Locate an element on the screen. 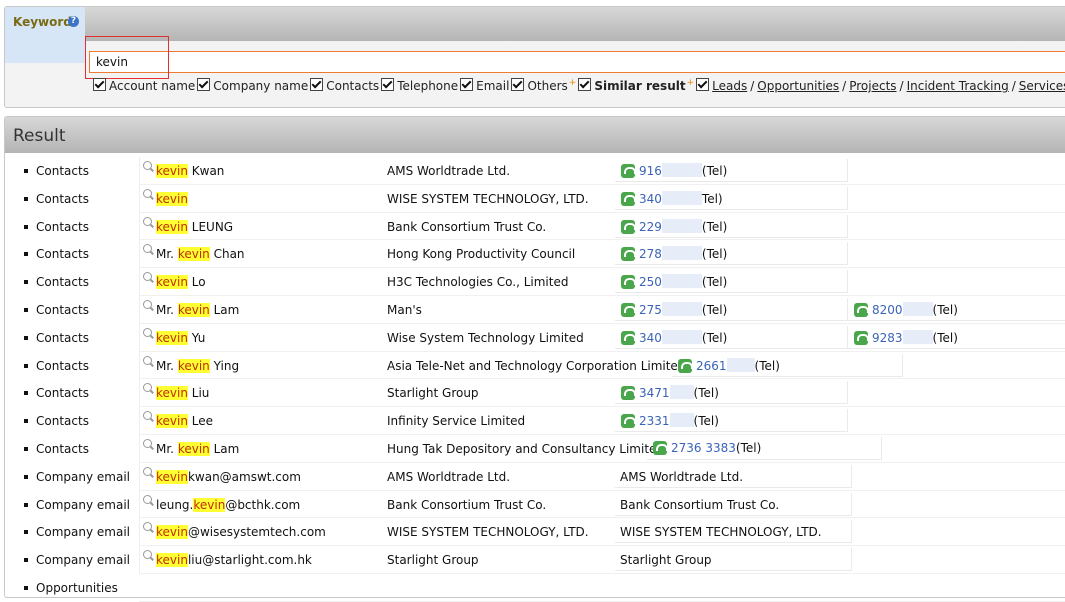  link-opportunities: Opportunities is located at coordinates (798, 86).